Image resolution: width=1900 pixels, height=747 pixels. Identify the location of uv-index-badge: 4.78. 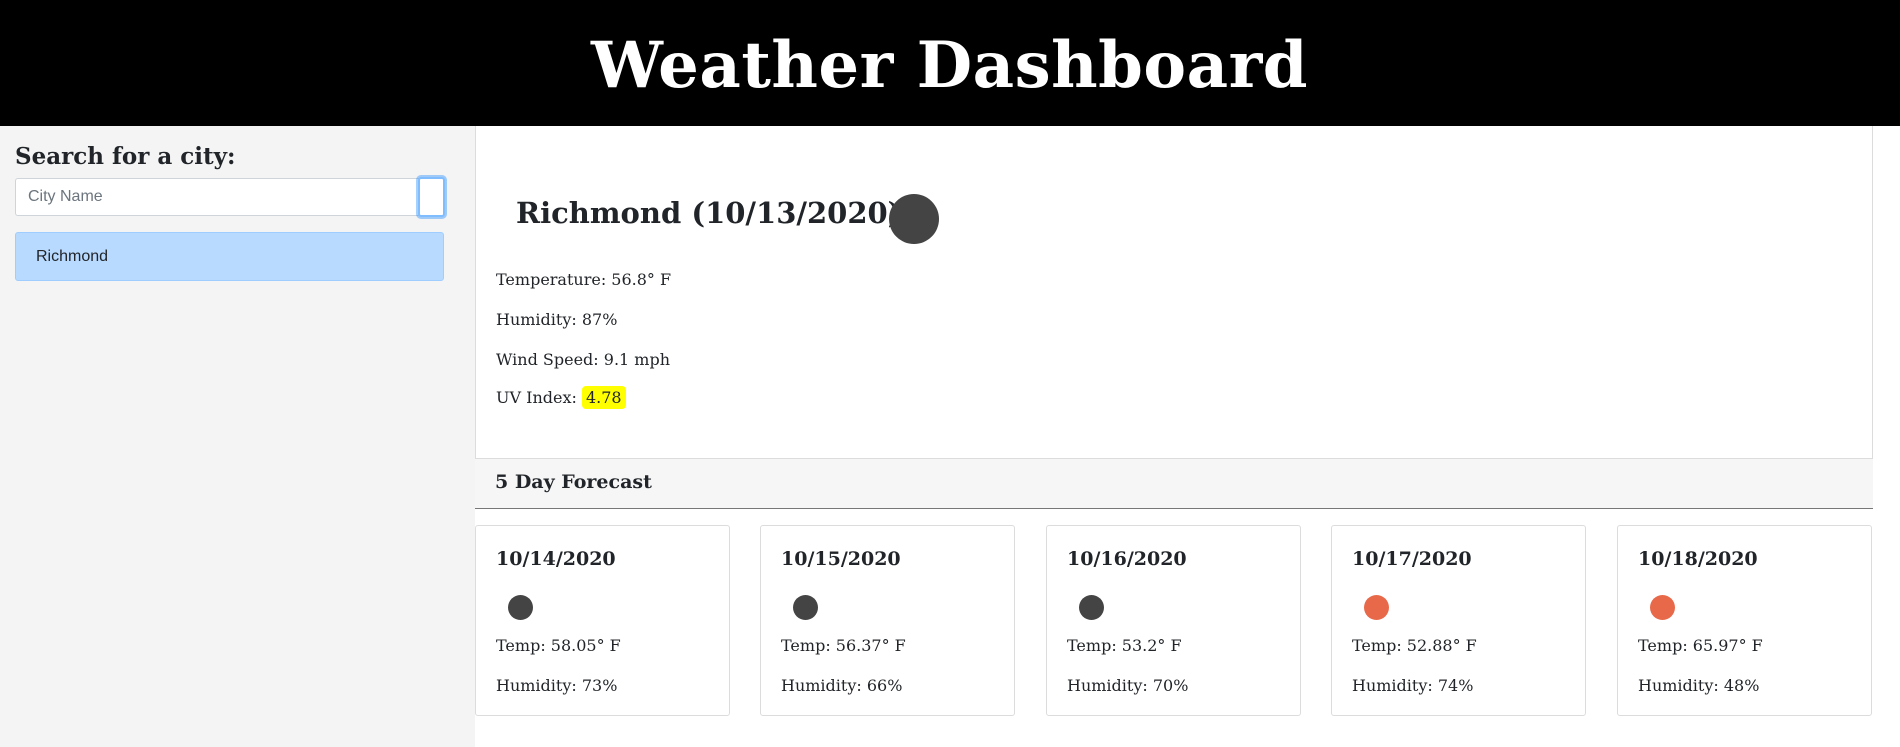
(603, 397).